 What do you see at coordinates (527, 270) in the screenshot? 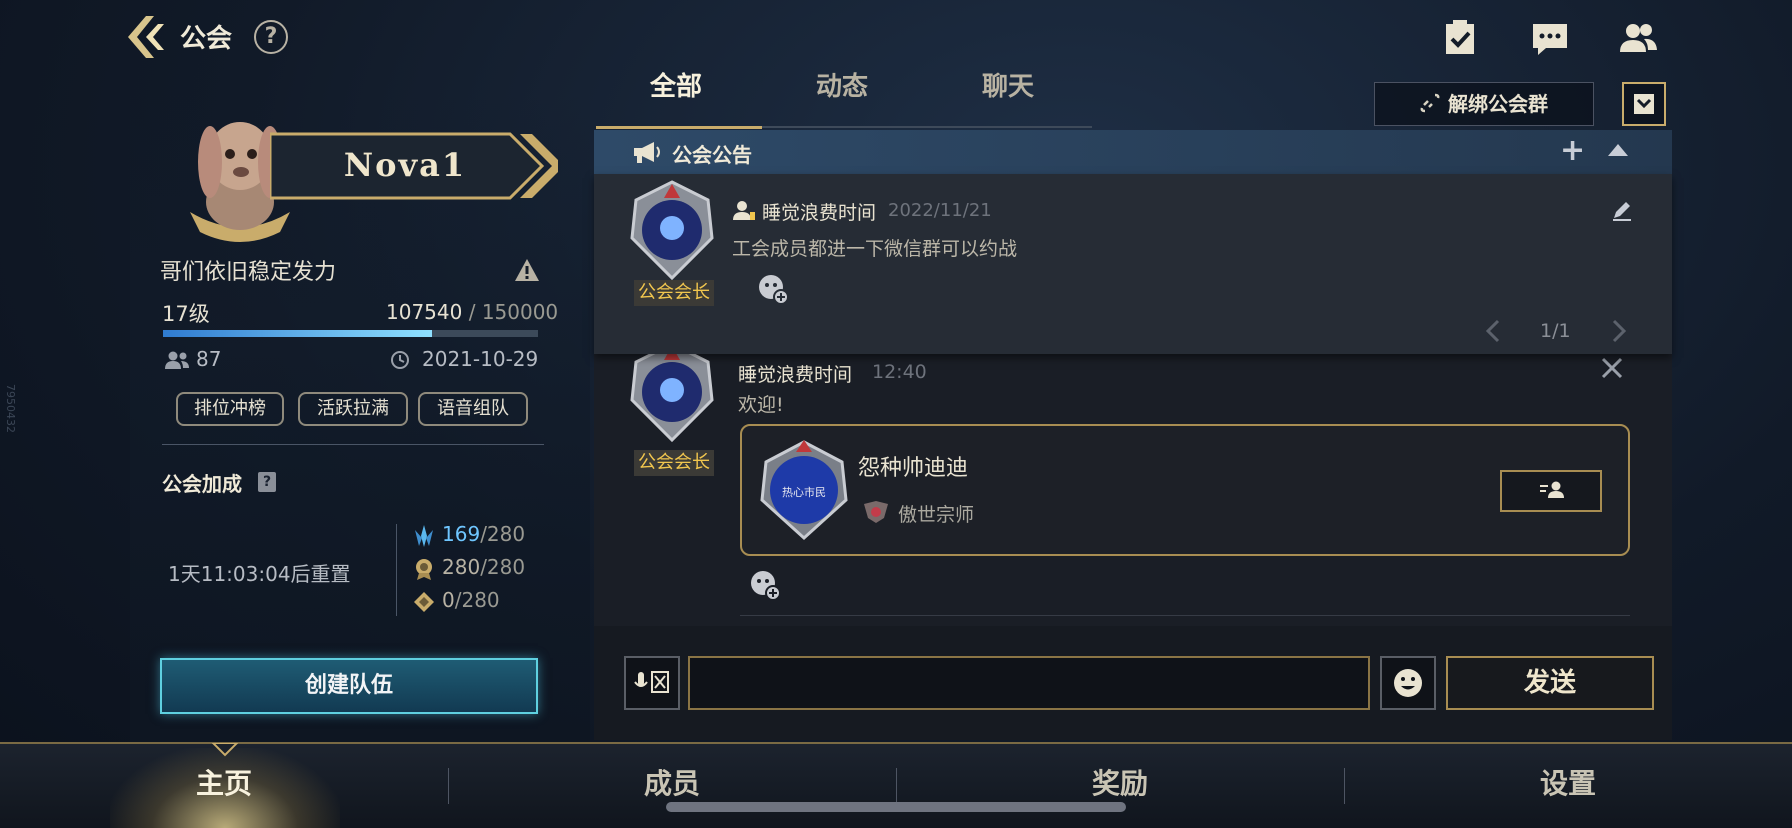
I see `warning-icon` at bounding box center [527, 270].